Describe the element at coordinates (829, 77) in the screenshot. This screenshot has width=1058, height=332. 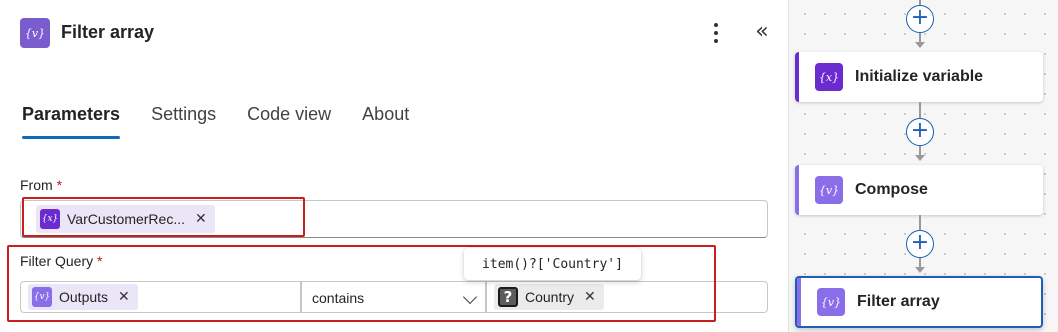
I see `variable-icon: {x}` at that location.